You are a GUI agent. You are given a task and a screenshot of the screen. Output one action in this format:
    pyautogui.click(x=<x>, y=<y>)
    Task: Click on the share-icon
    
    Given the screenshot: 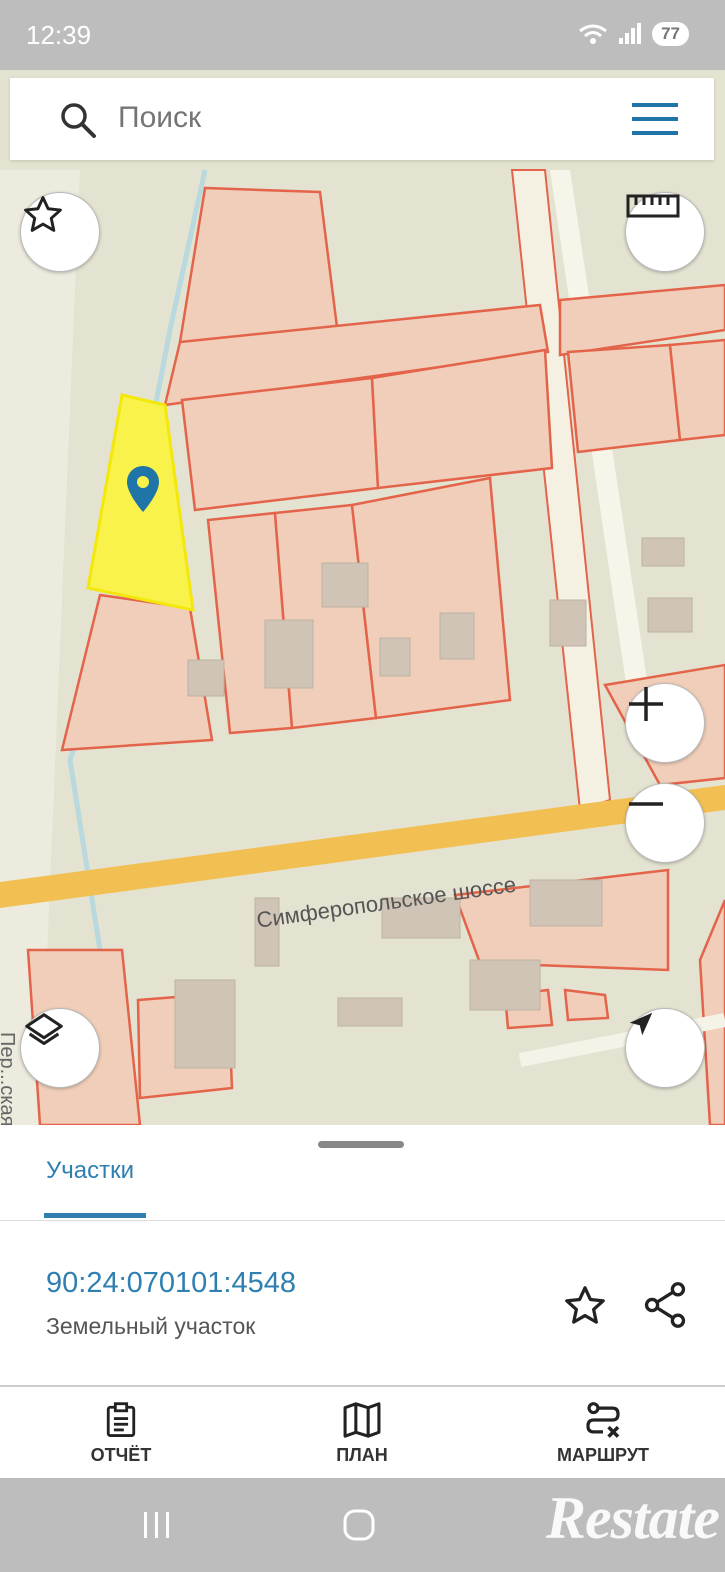 What is the action you would take?
    pyautogui.click(x=665, y=1305)
    